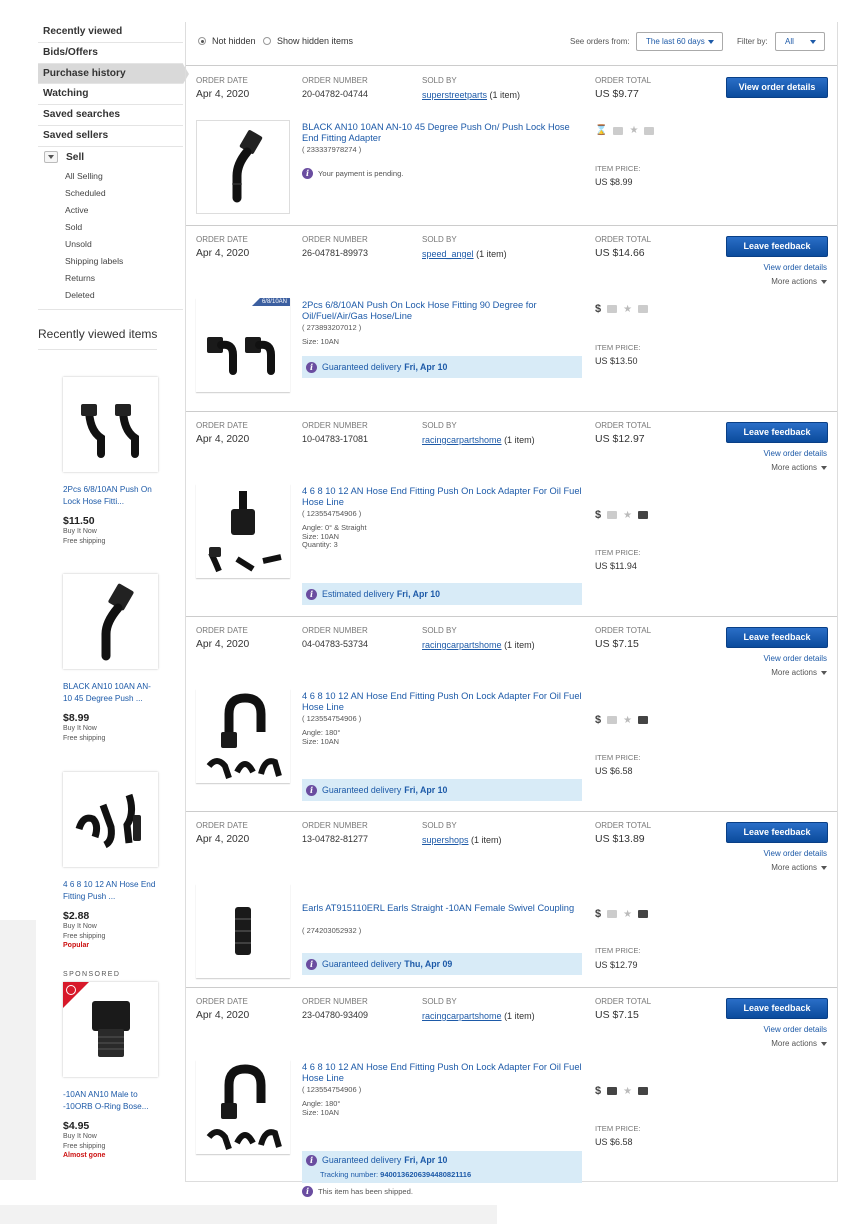  I want to click on info-icon: i, so click(307, 173).